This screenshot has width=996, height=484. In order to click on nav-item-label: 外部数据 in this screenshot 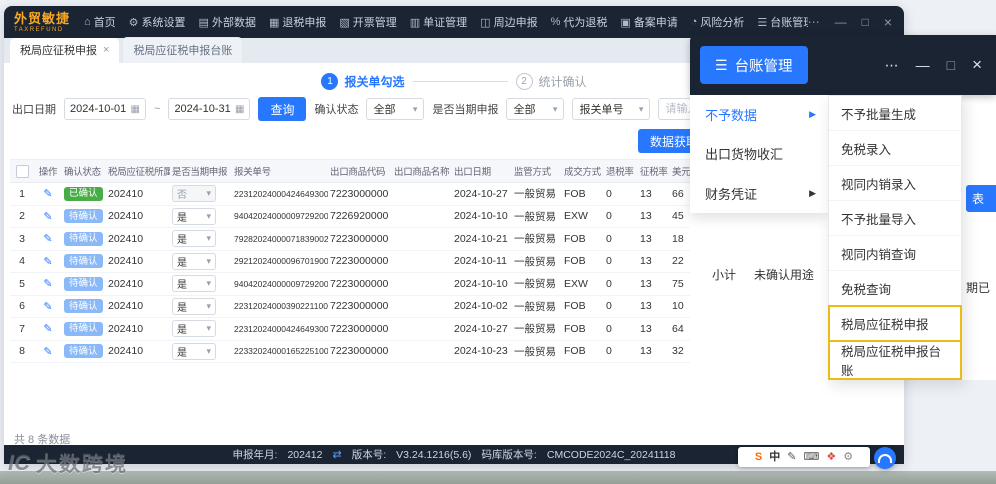, I will do `click(233, 23)`.